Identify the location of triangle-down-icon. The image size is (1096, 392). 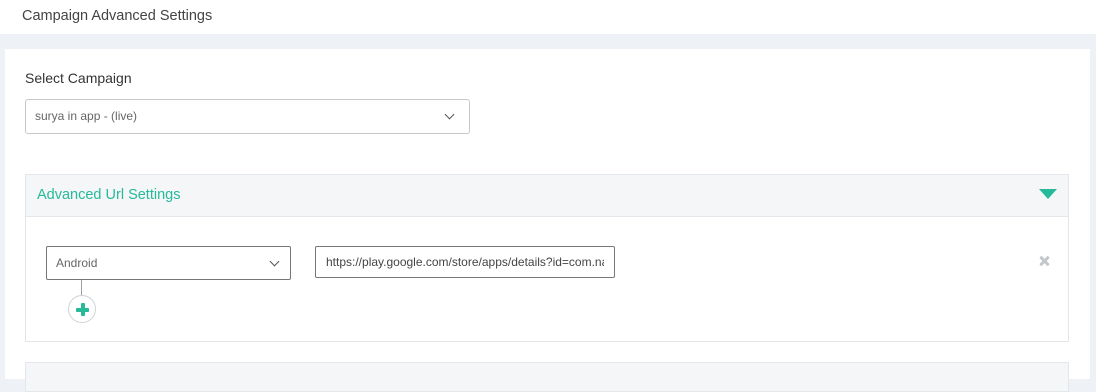
(1048, 194).